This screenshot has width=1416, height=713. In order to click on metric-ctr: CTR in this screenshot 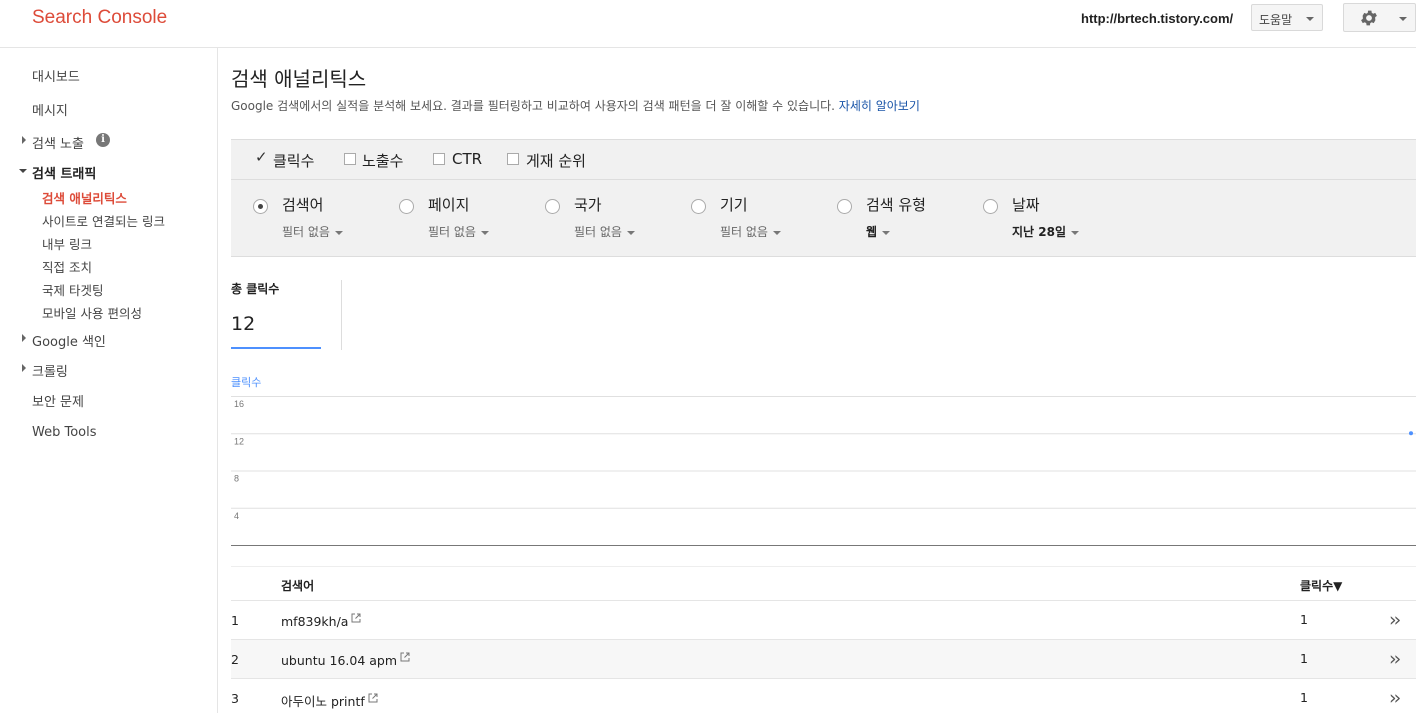, I will do `click(467, 159)`.